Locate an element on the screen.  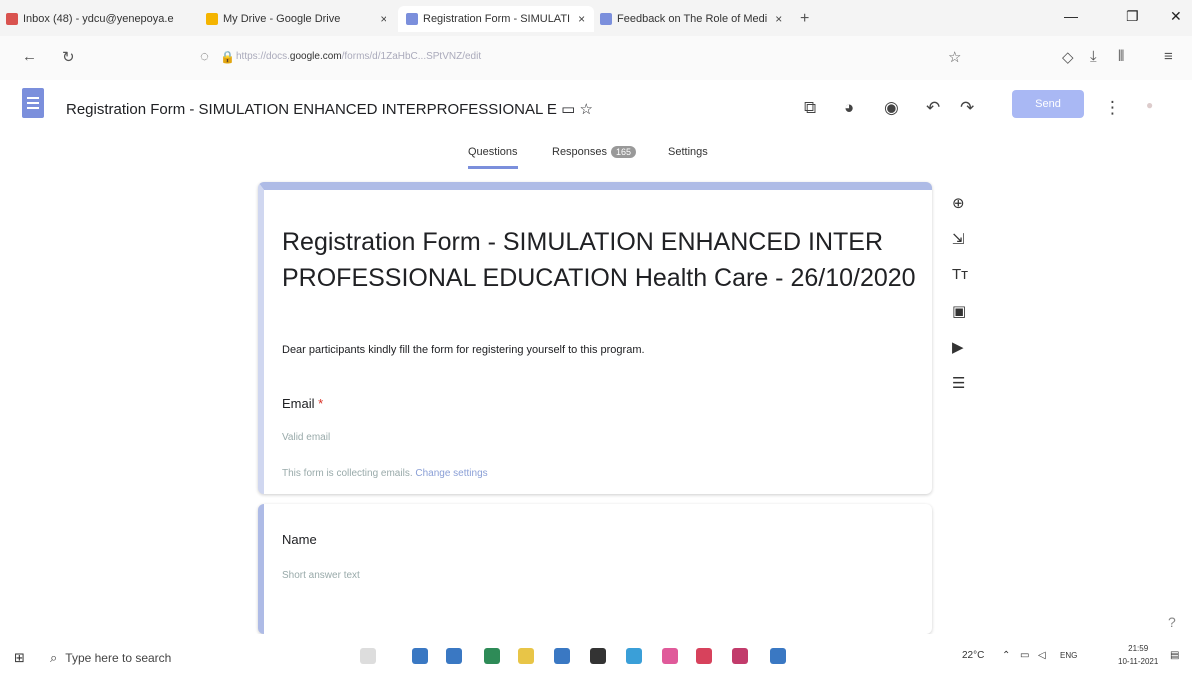
tab-questions: Questions is located at coordinates (493, 157).